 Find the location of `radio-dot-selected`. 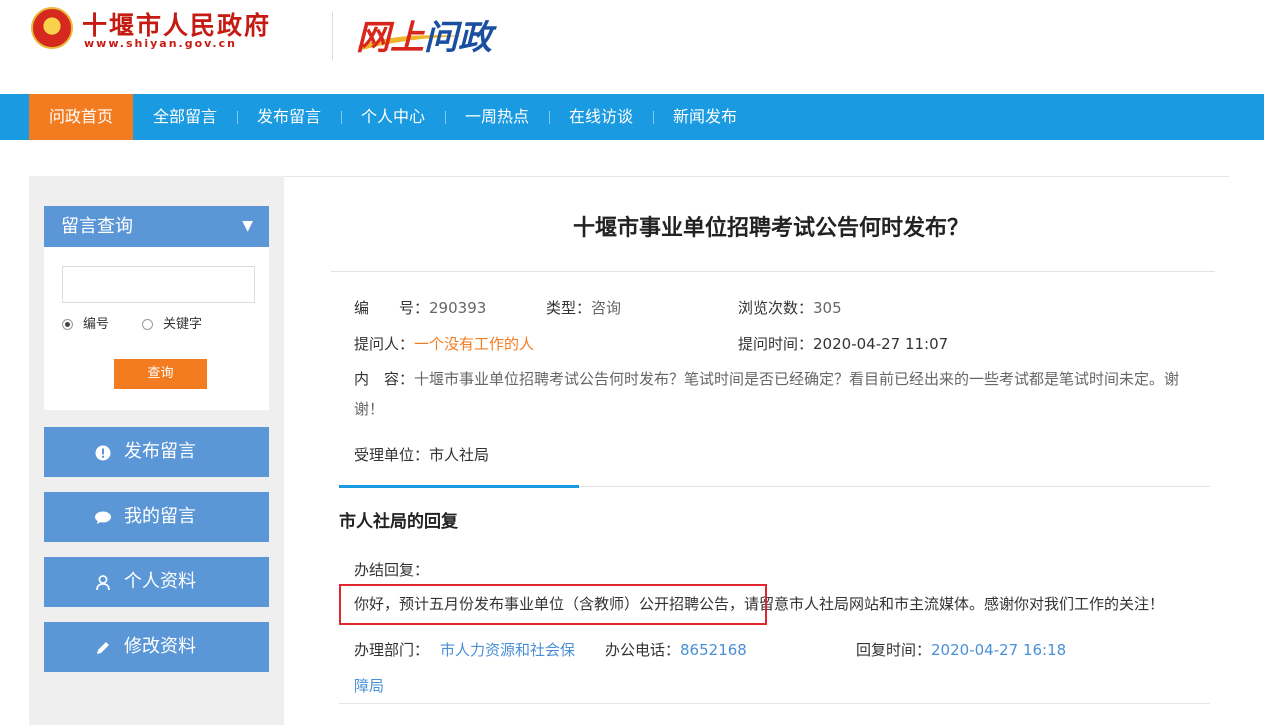

radio-dot-selected is located at coordinates (67, 324).